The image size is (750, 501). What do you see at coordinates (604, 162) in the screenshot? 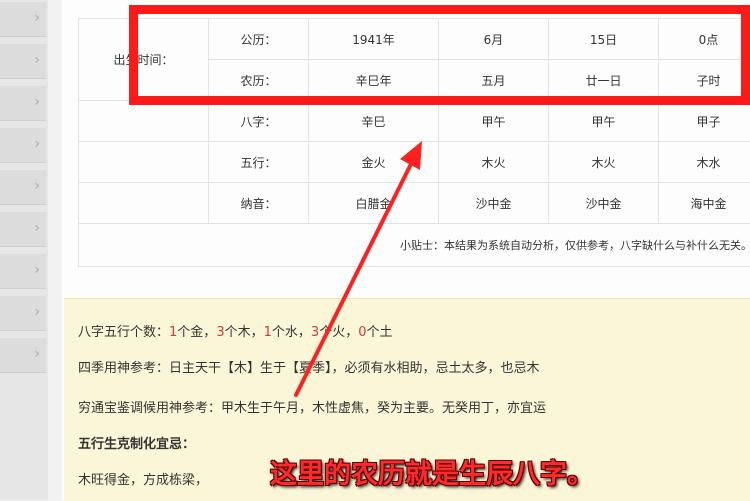
I see `wuxing-day: 木火` at bounding box center [604, 162].